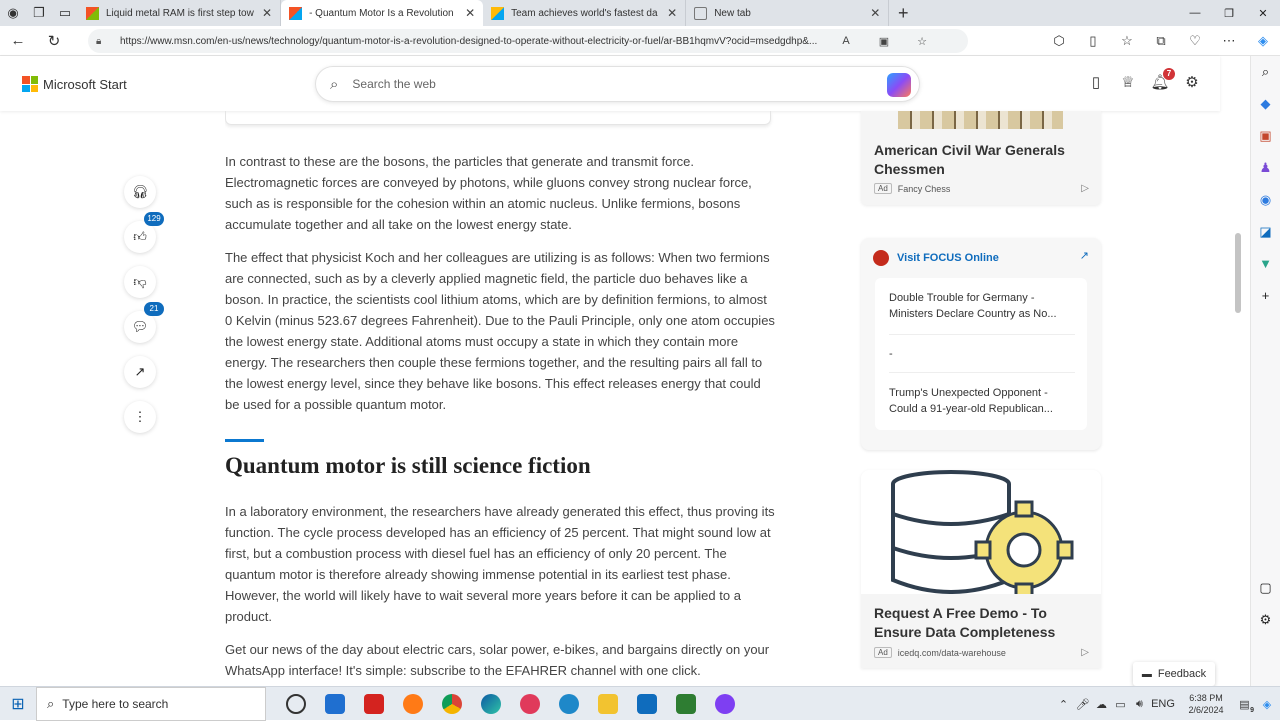 The height and width of the screenshot is (721, 1280). Describe the element at coordinates (922, 41) in the screenshot. I see `favorite-star-icon: ☆` at that location.